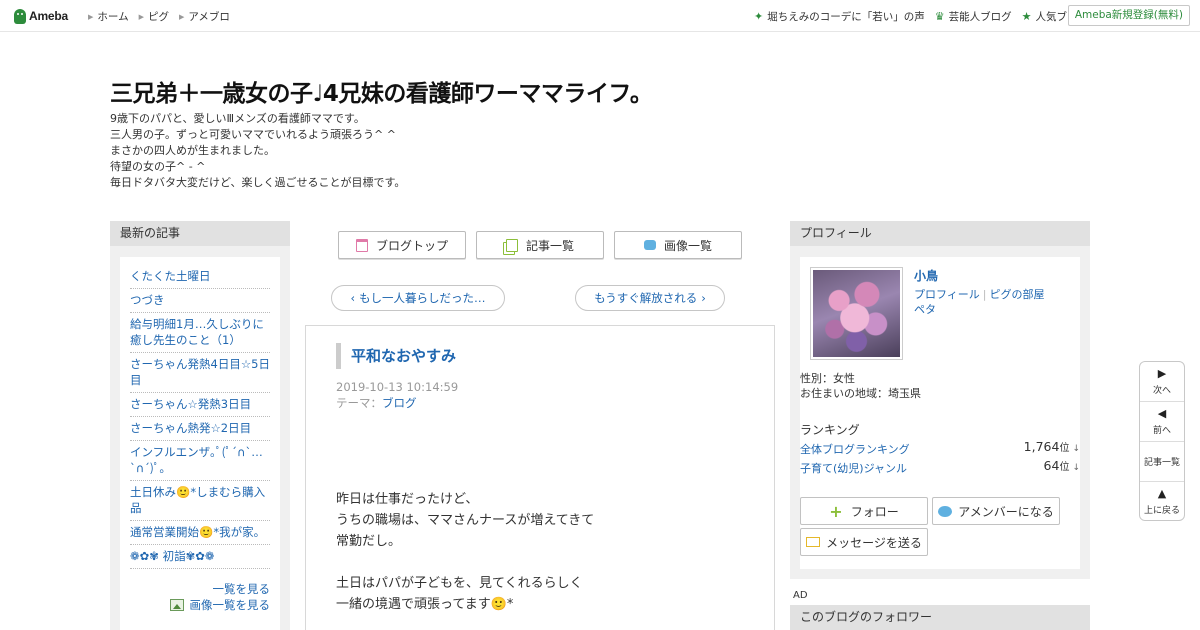 The height and width of the screenshot is (630, 1200). I want to click on nav-pigg: ▶ ピグ, so click(154, 16).